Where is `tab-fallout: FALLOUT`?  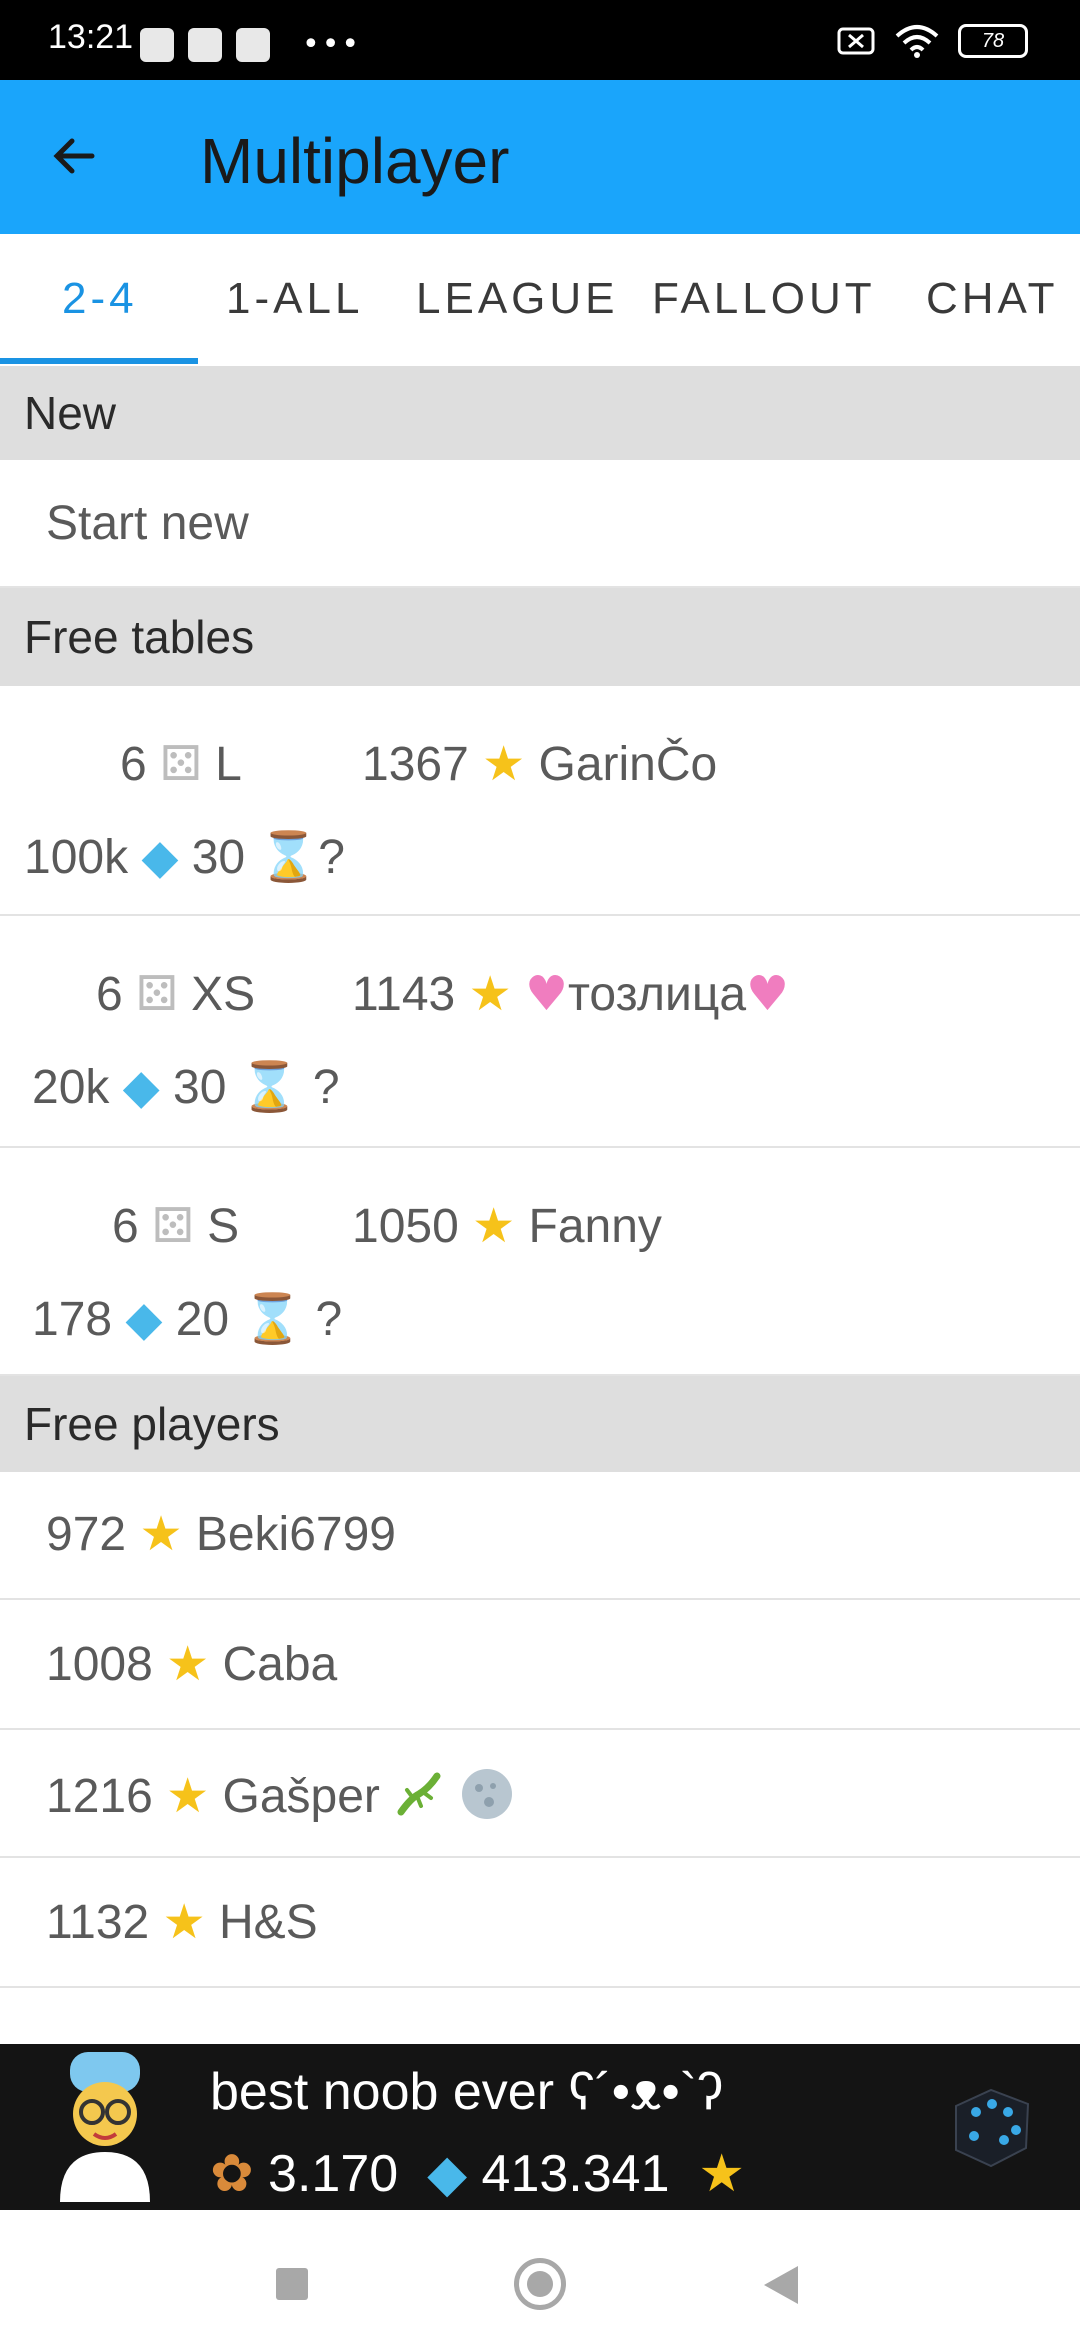
tab-fallout: FALLOUT is located at coordinates (764, 299).